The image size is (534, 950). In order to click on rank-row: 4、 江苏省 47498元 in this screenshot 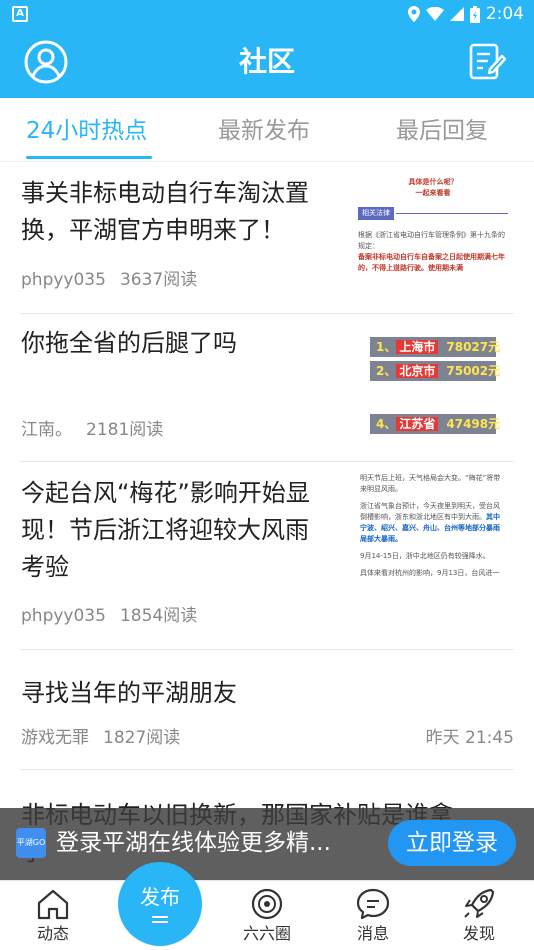, I will do `click(435, 424)`.